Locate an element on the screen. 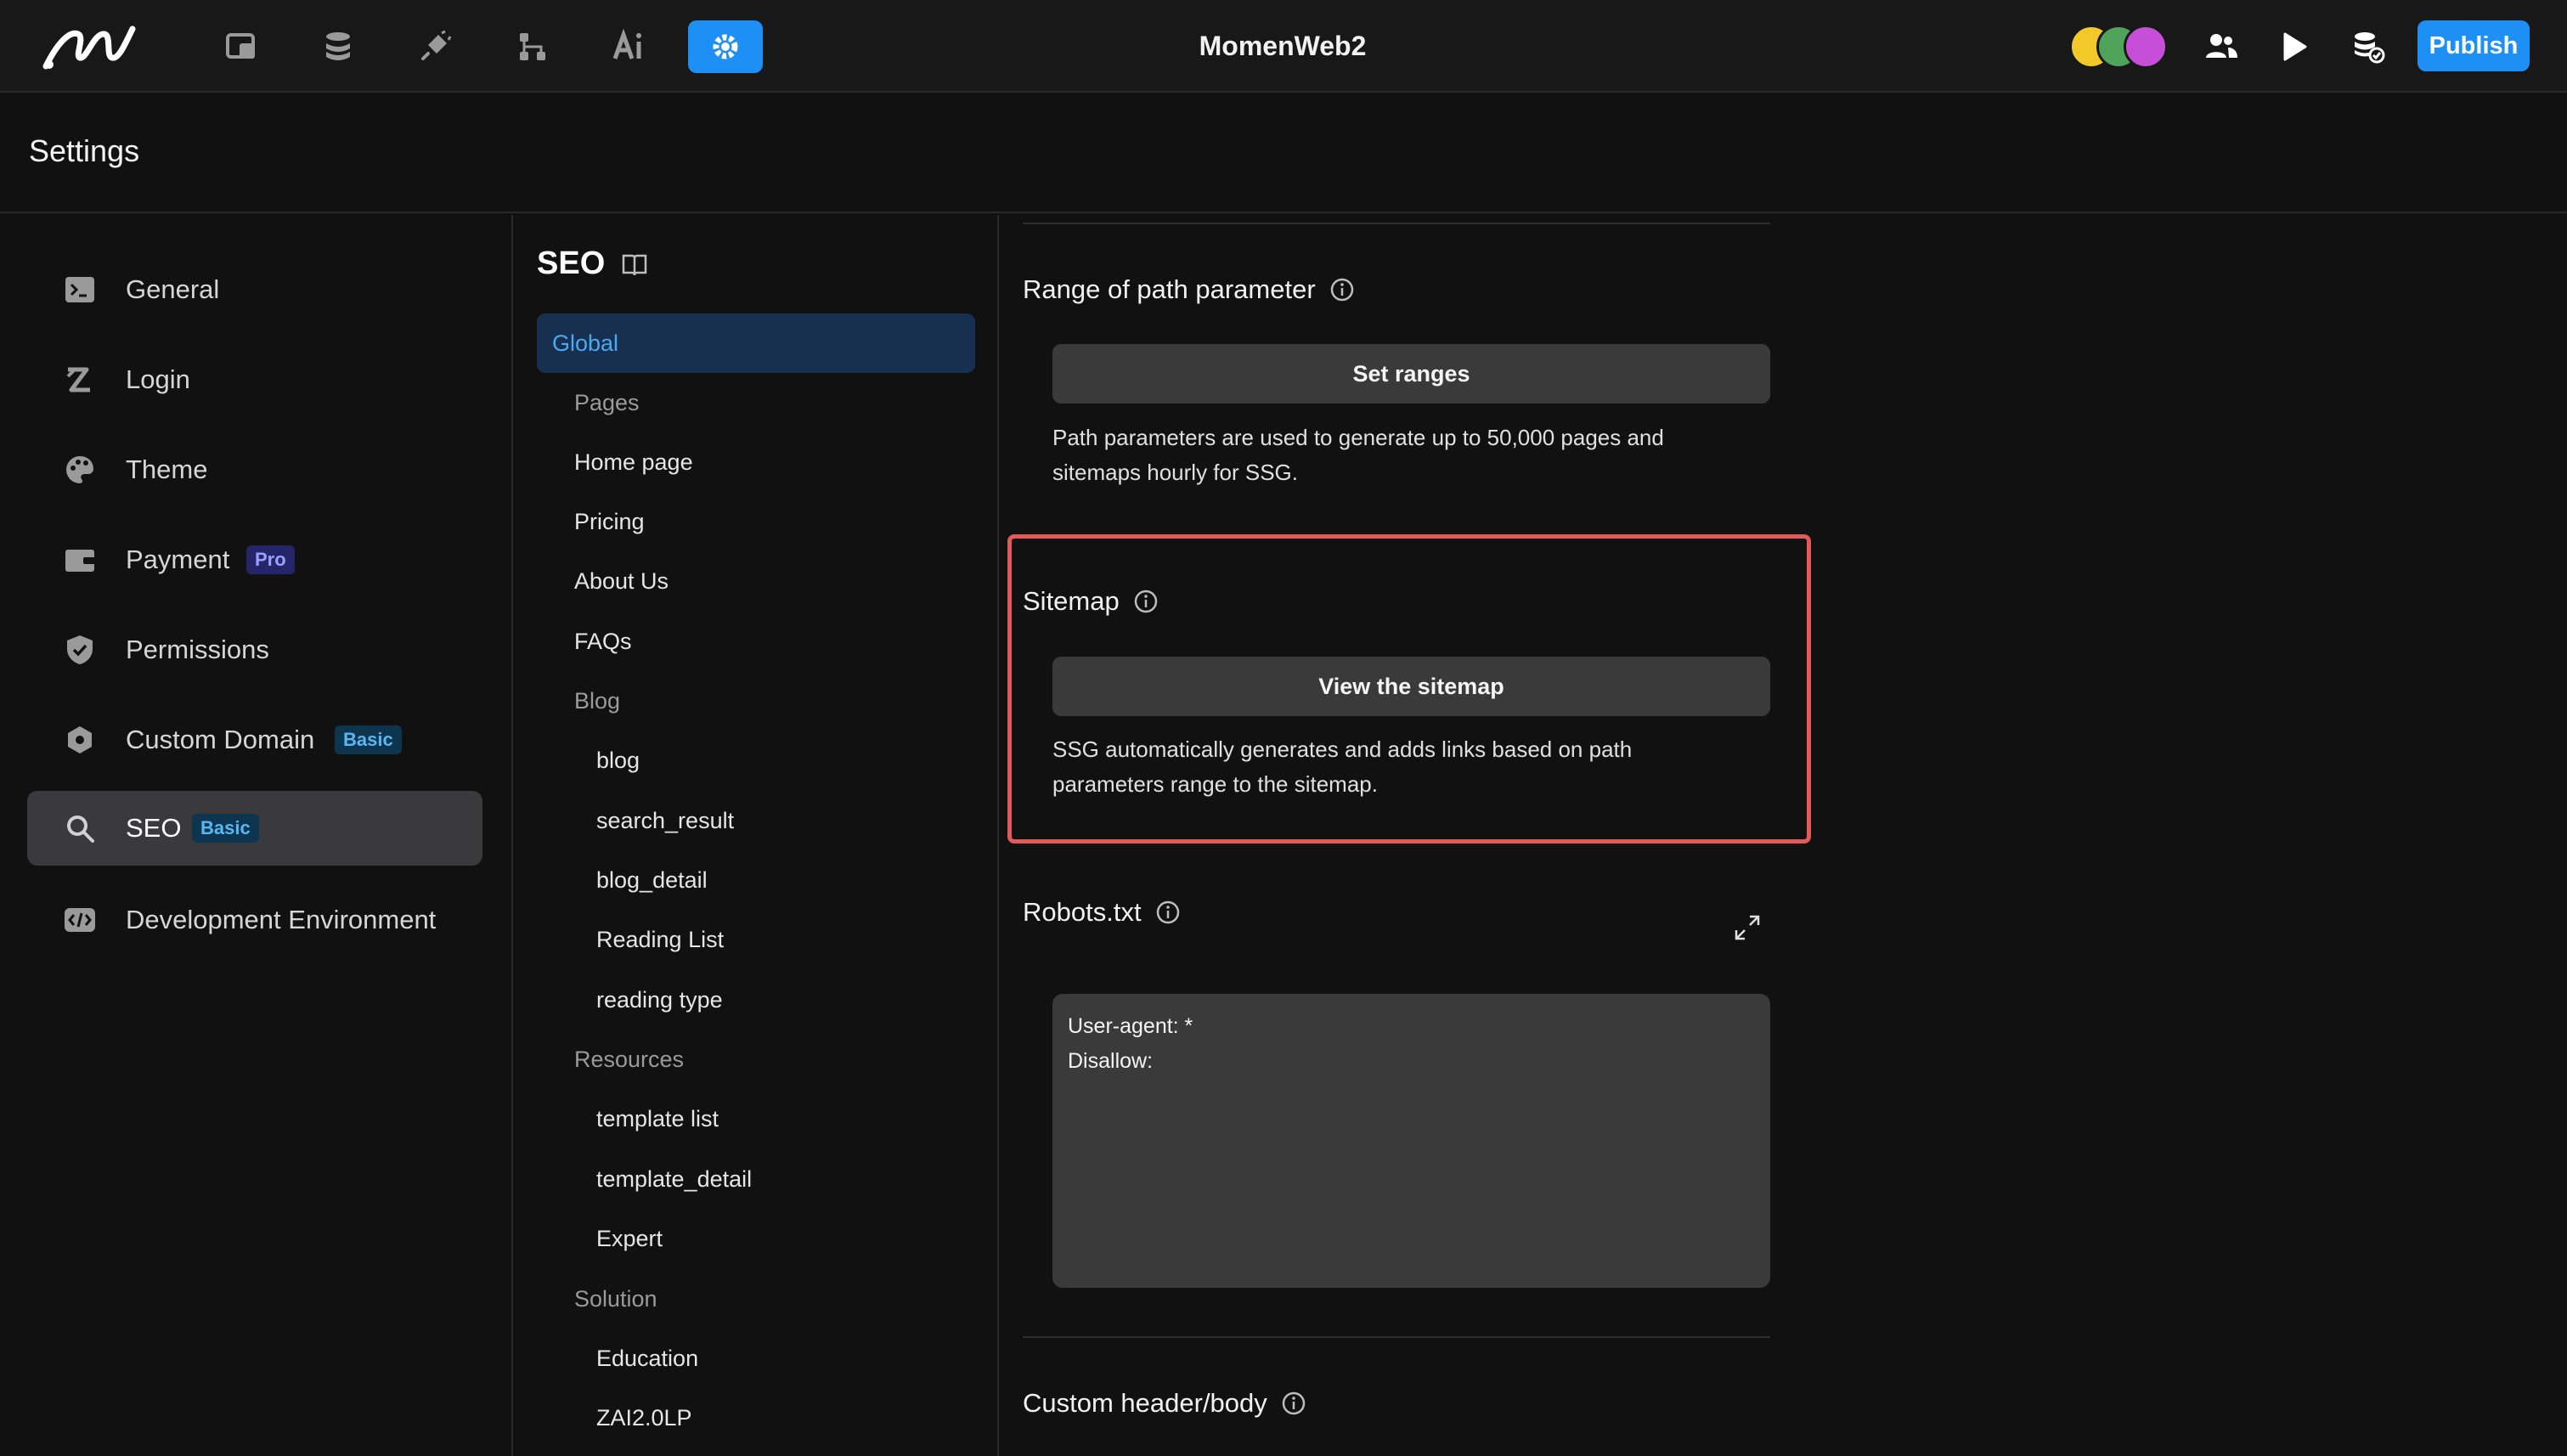 The height and width of the screenshot is (1456, 2567). page-item: blog is located at coordinates (618, 761).